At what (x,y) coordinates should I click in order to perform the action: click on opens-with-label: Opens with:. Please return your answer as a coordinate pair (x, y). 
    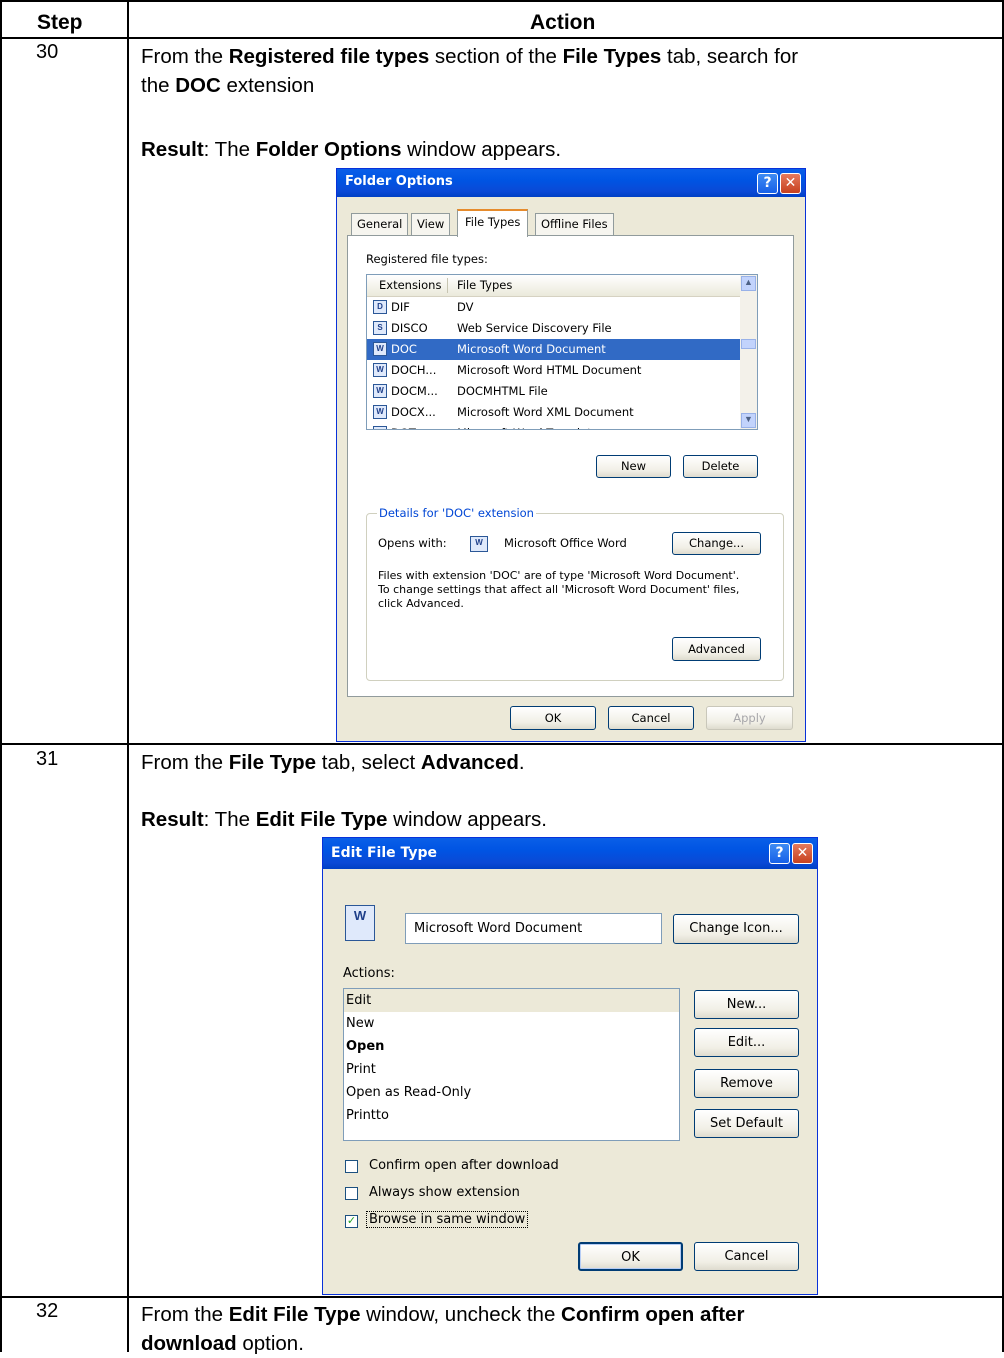
    Looking at the image, I should click on (412, 543).